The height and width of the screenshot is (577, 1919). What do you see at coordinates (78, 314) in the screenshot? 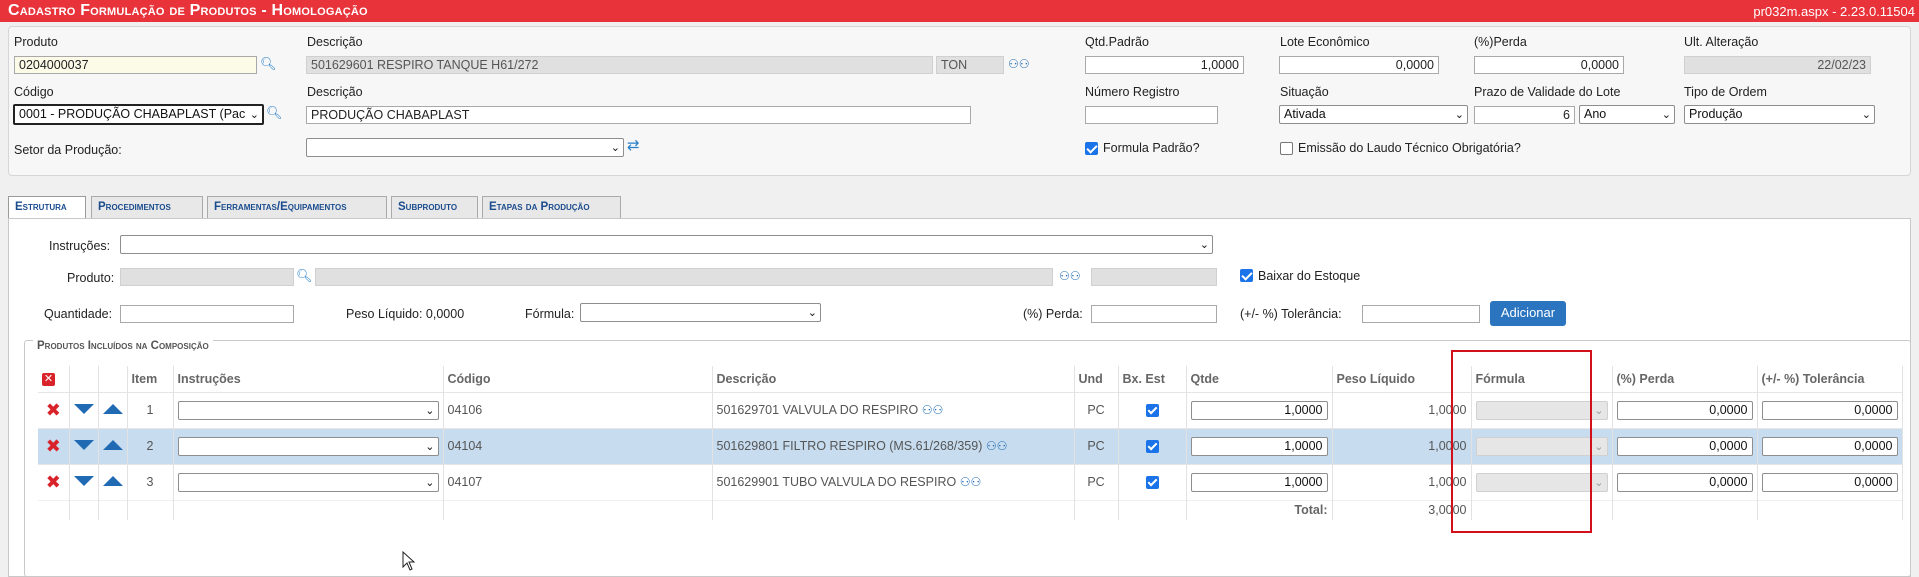
I see `quantidade-label: Quantidade:` at bounding box center [78, 314].